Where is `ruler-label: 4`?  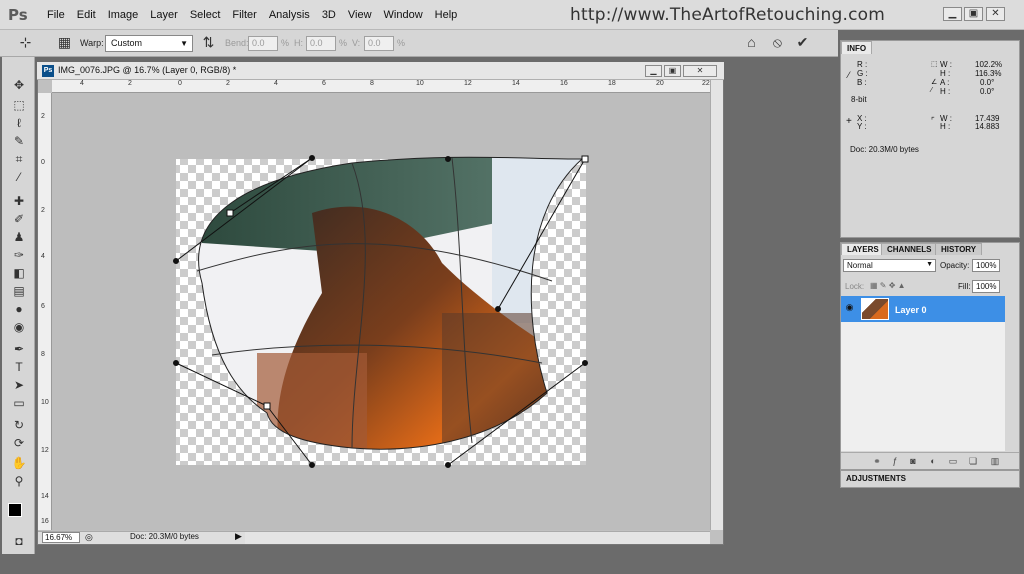
ruler-label: 4 is located at coordinates (82, 83).